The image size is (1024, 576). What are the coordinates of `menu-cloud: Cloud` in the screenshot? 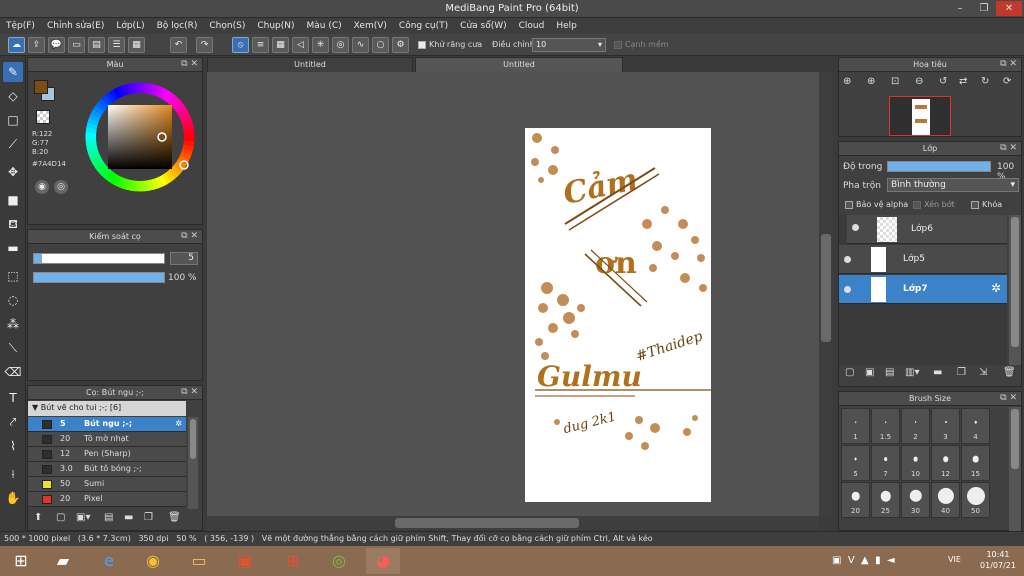 It's located at (532, 26).